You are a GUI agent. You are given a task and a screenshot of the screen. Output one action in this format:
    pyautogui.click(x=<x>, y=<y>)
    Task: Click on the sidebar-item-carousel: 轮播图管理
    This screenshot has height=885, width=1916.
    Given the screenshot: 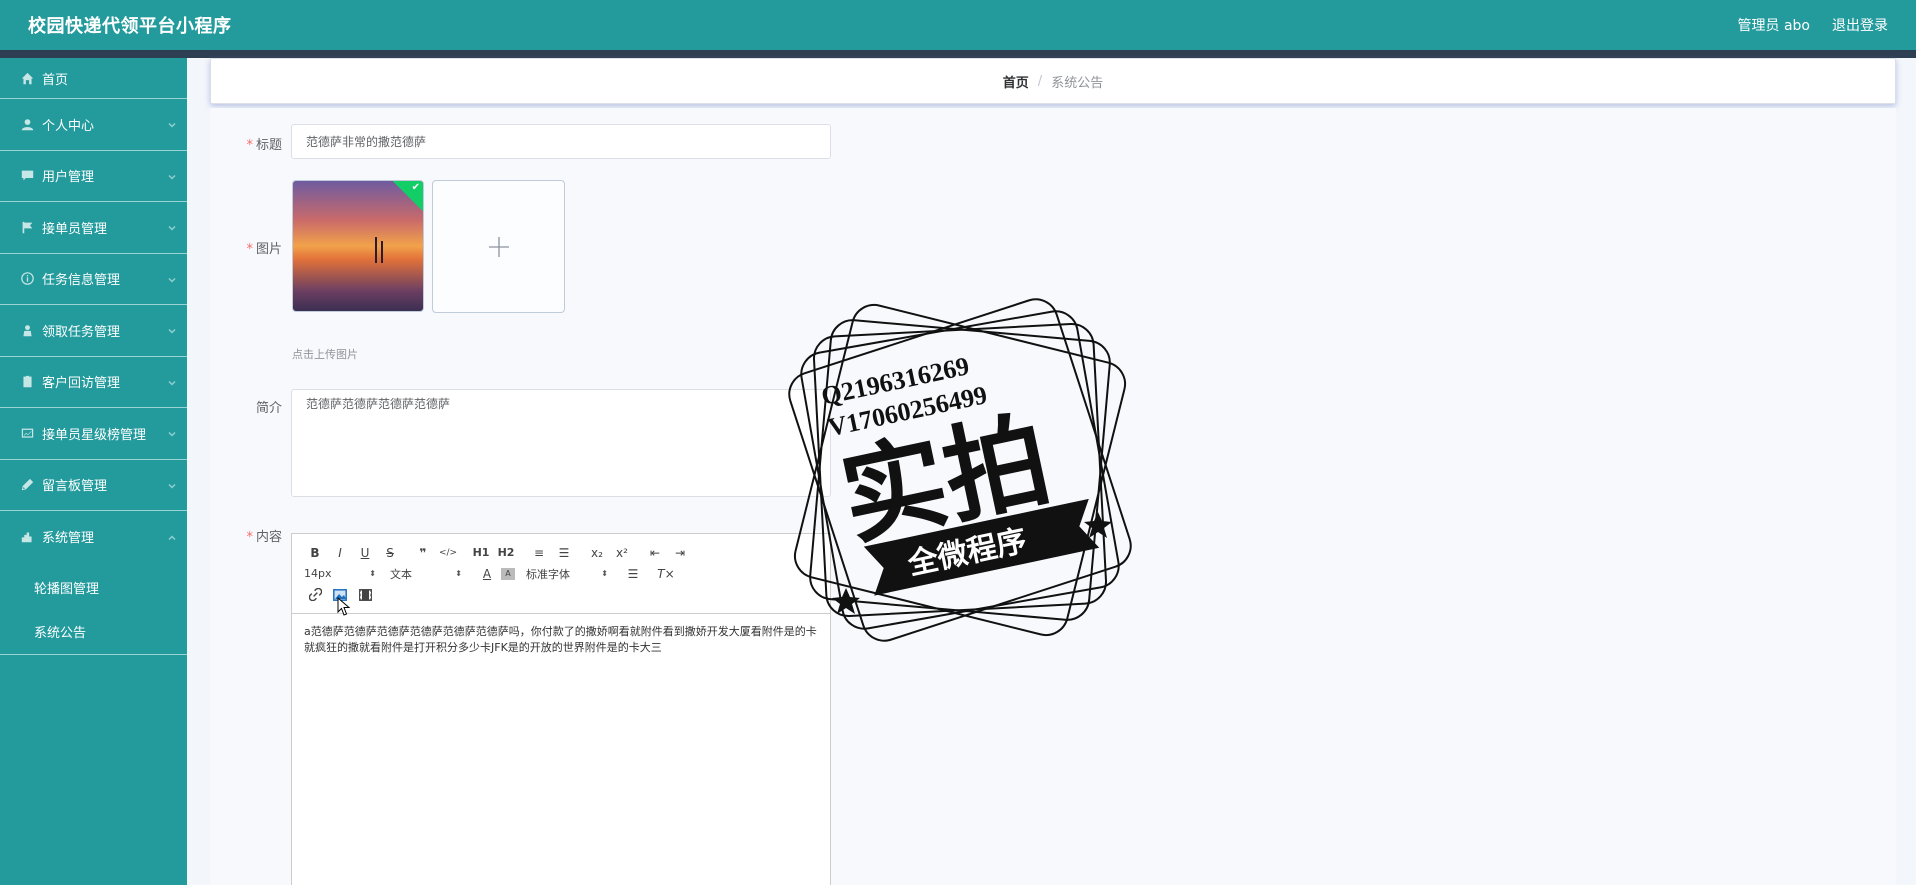 What is the action you would take?
    pyautogui.click(x=93, y=587)
    